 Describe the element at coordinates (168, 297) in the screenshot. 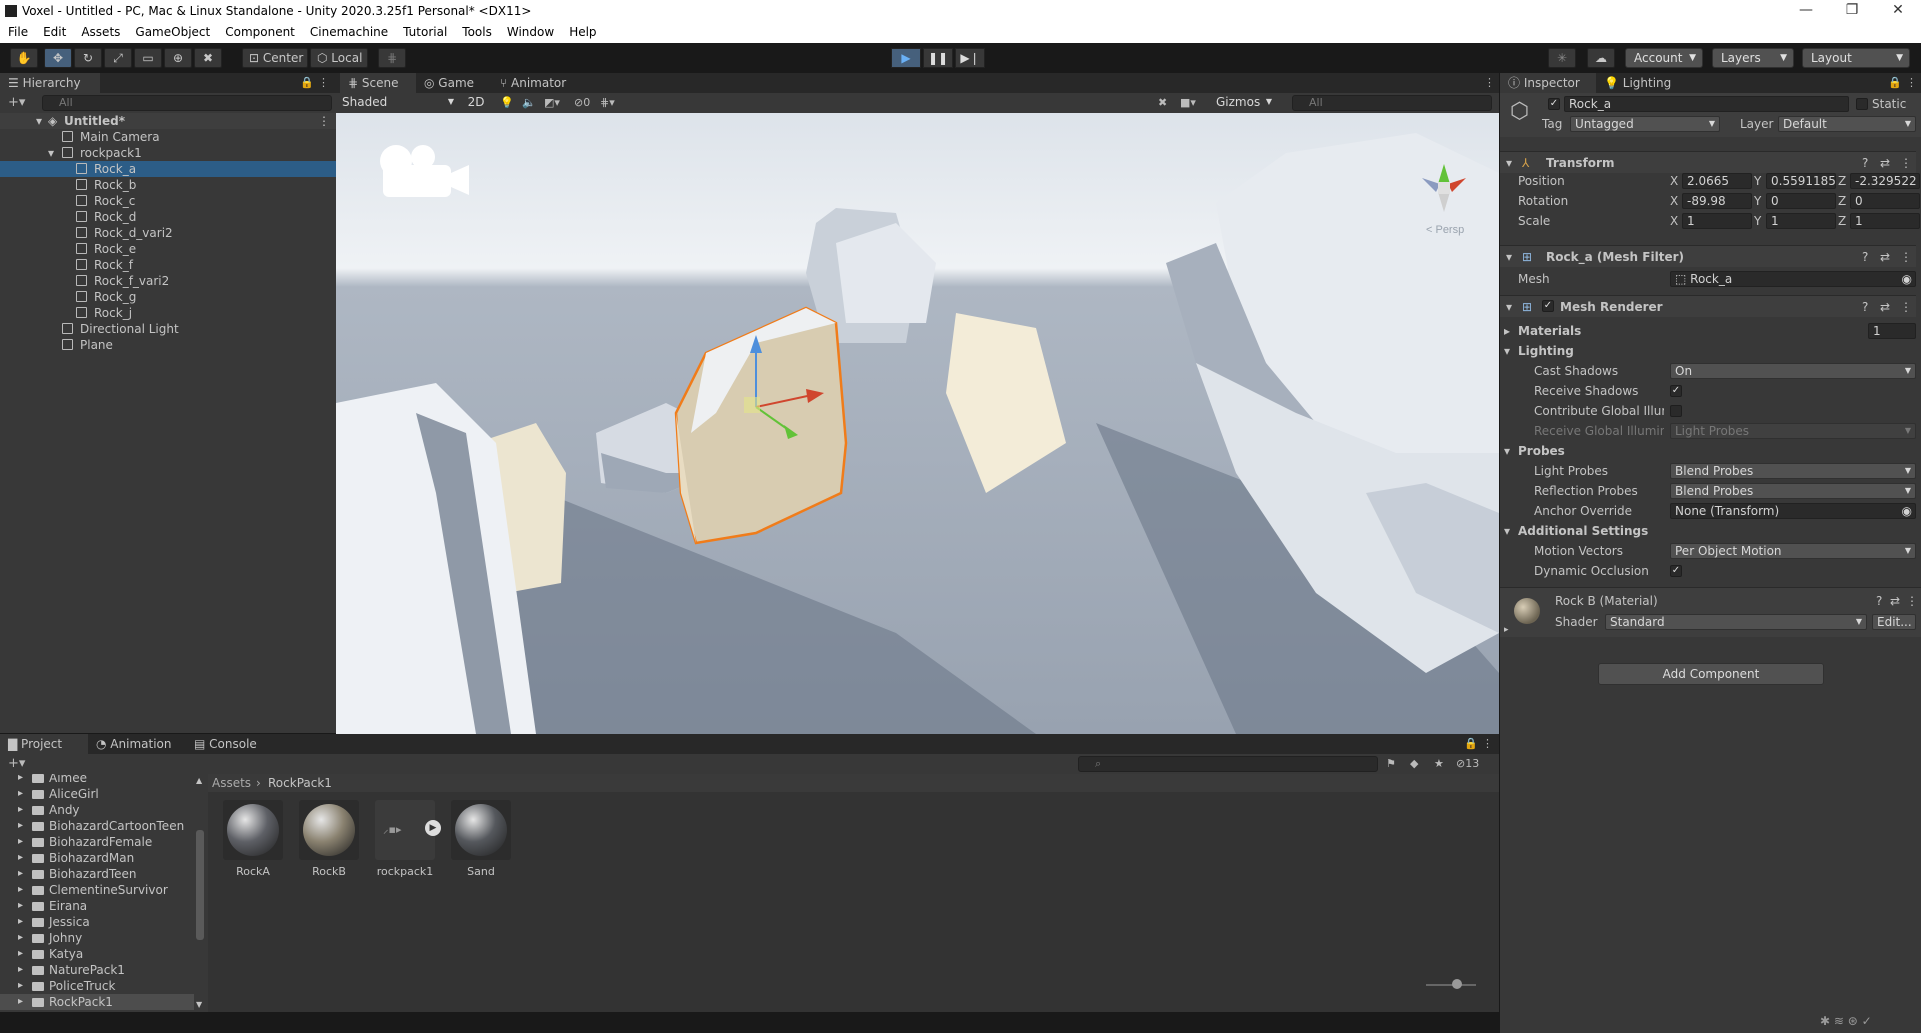

I see `hierarchy-item: Rock_g` at that location.